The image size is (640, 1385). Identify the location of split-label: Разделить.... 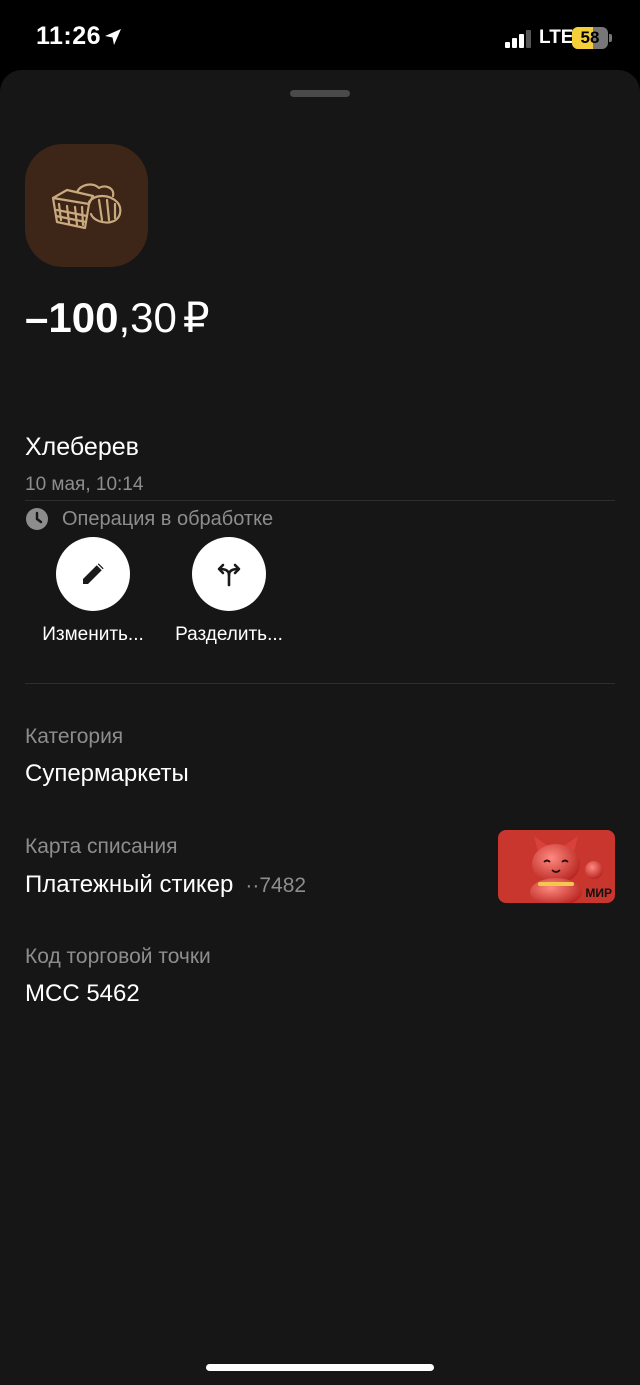
(229, 634).